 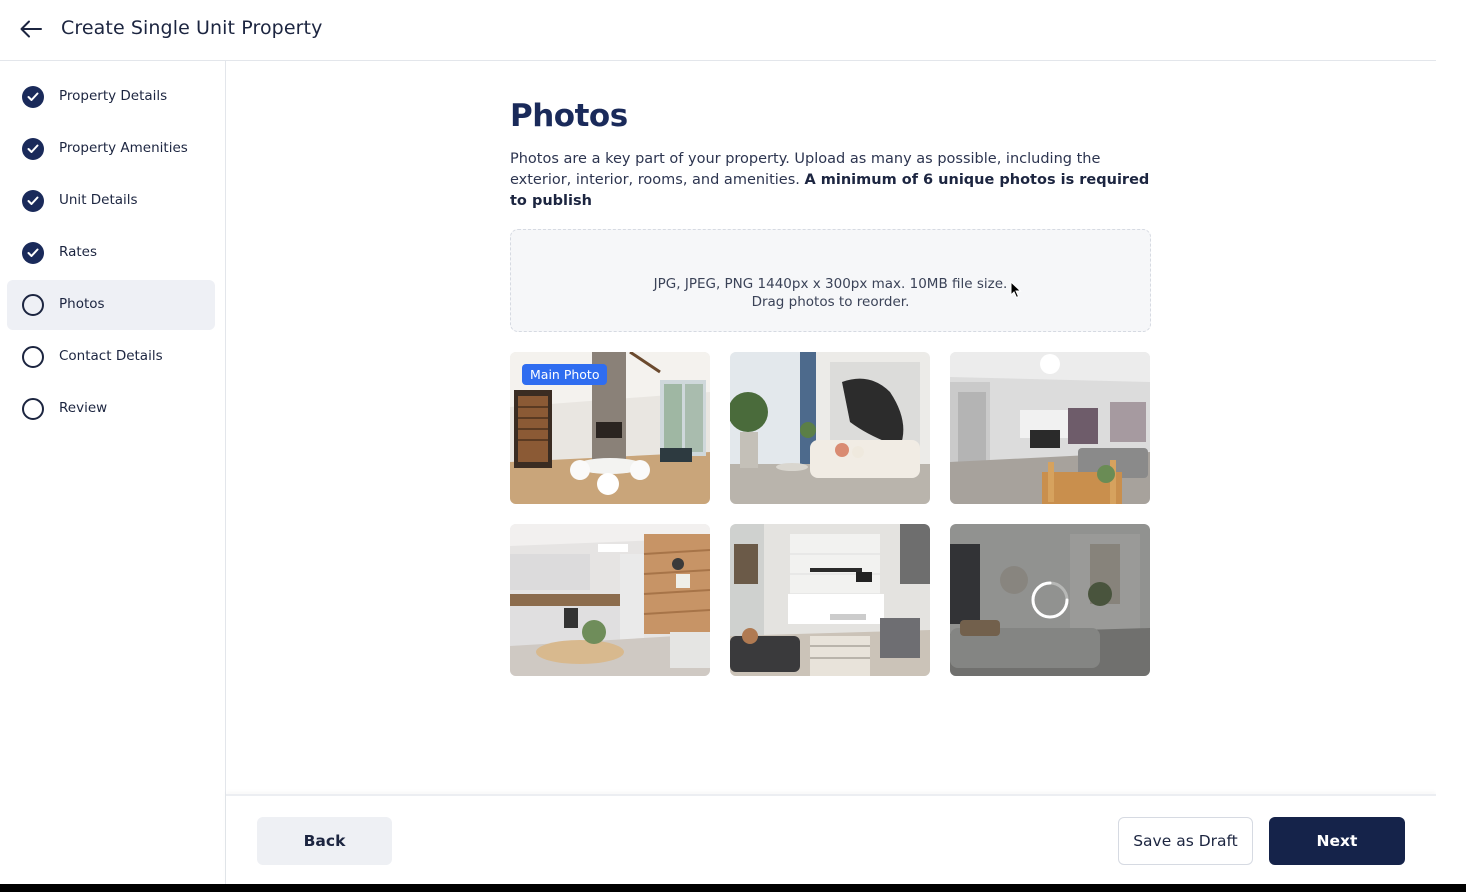 I want to click on sidebar-item-label: Review, so click(x=83, y=408).